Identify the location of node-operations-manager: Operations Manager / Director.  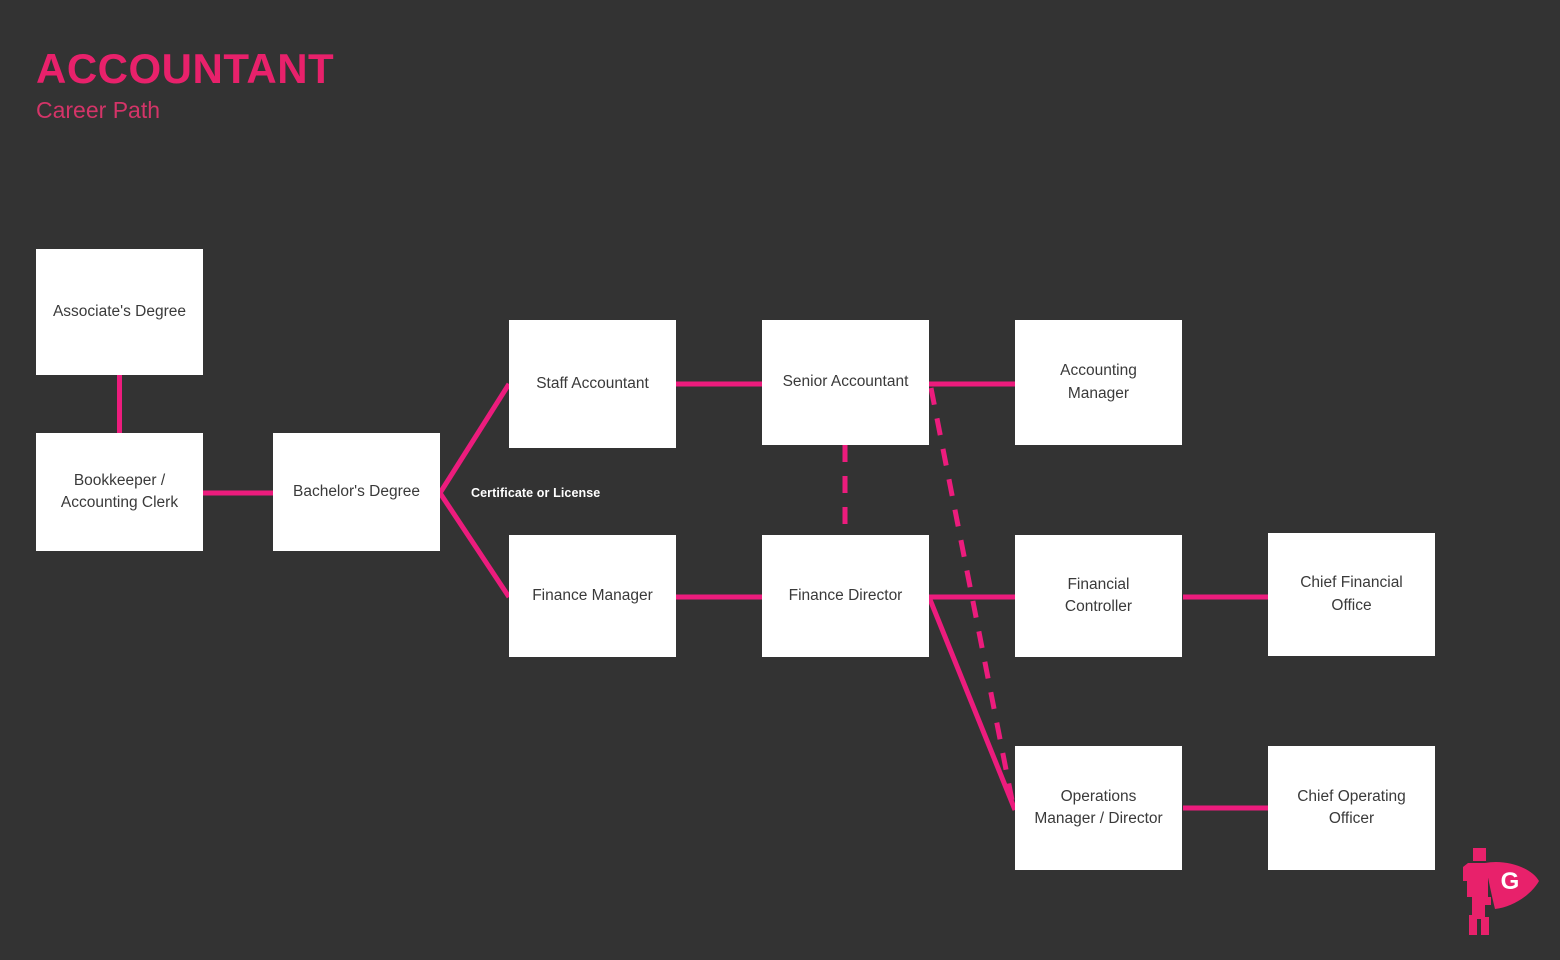
(1098, 808).